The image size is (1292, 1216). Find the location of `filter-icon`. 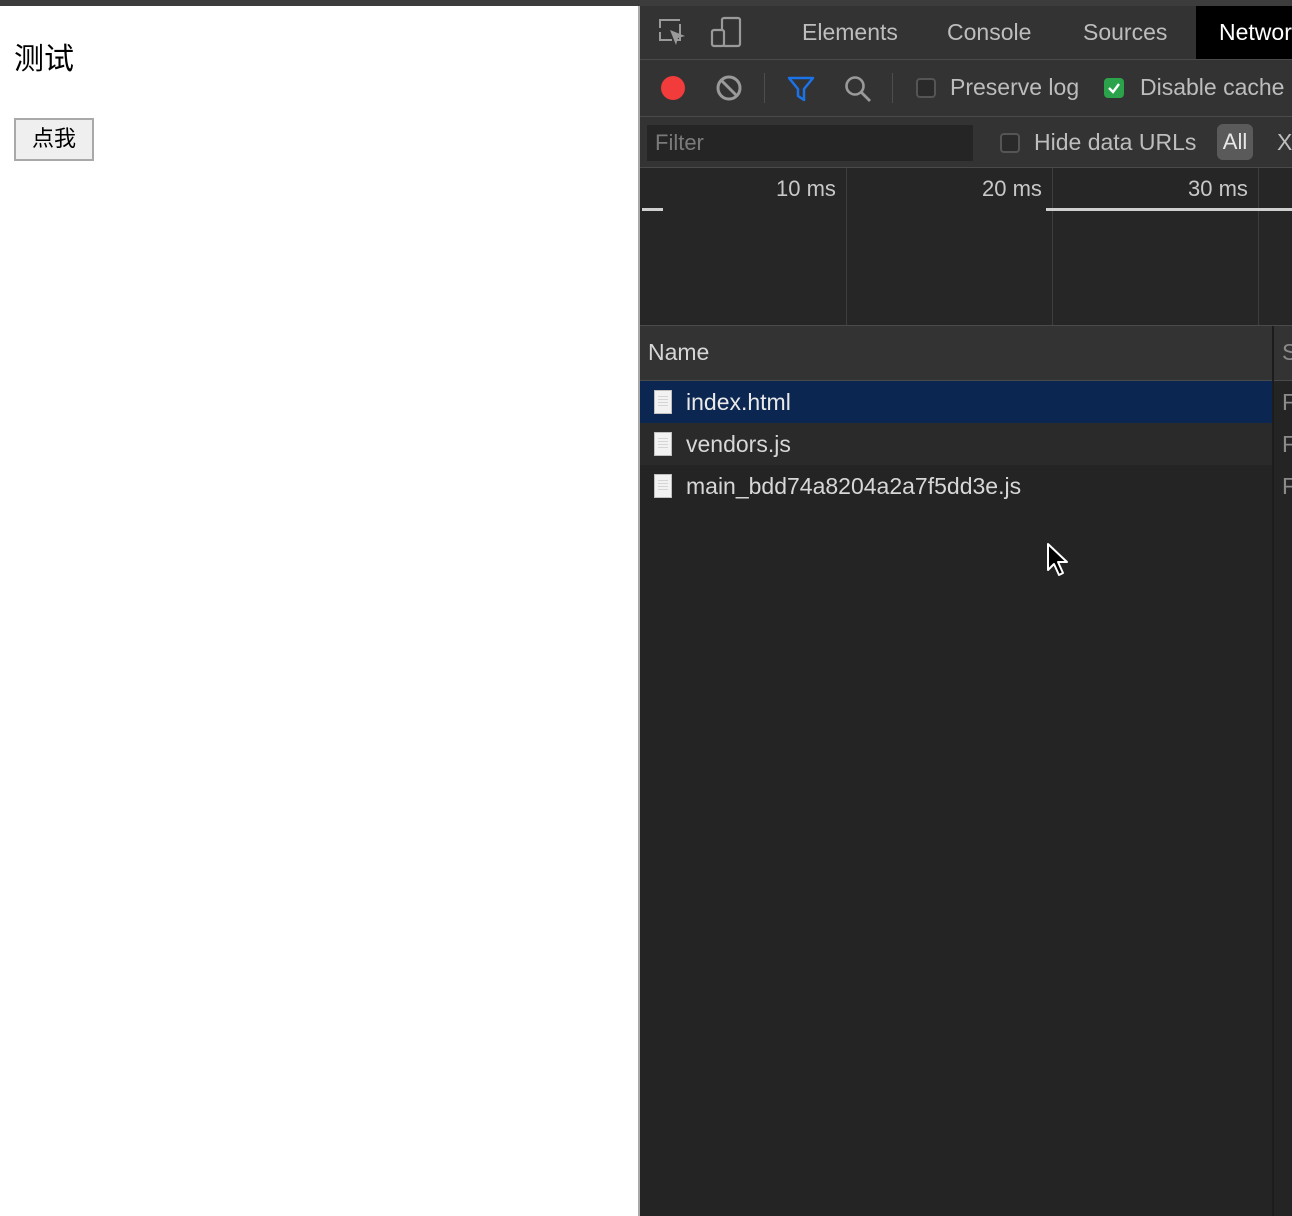

filter-icon is located at coordinates (801, 91).